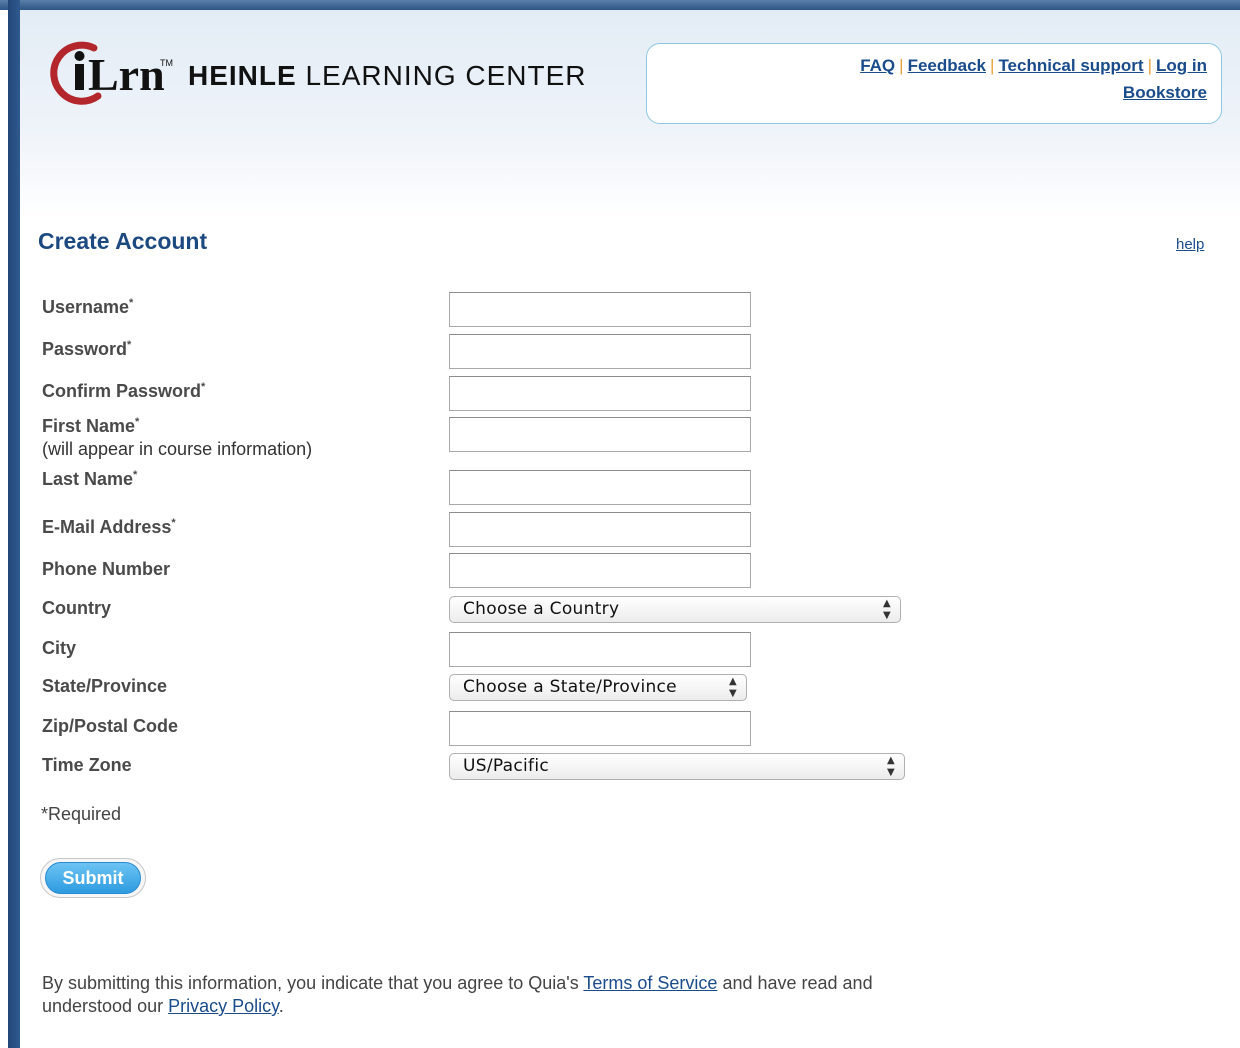  I want to click on nav-row-1: FAQ | Feedback | Technical support | Log in, so click(1033, 65).